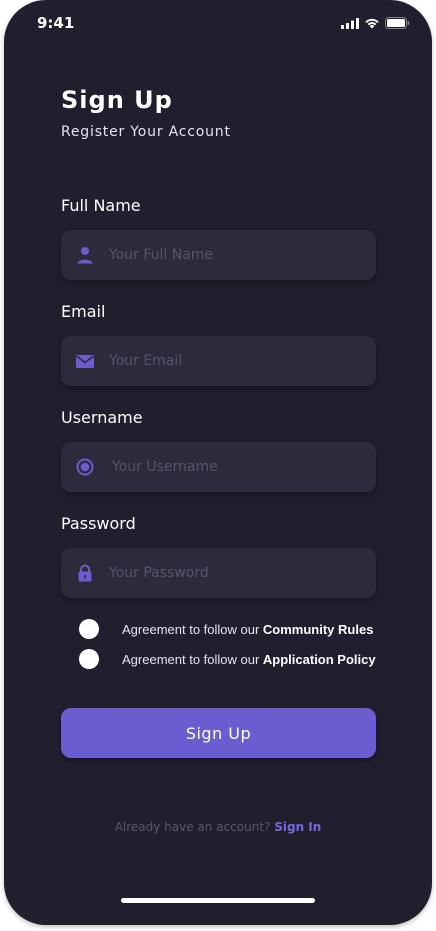 The width and height of the screenshot is (436, 931). I want to click on password-input, so click(236, 573).